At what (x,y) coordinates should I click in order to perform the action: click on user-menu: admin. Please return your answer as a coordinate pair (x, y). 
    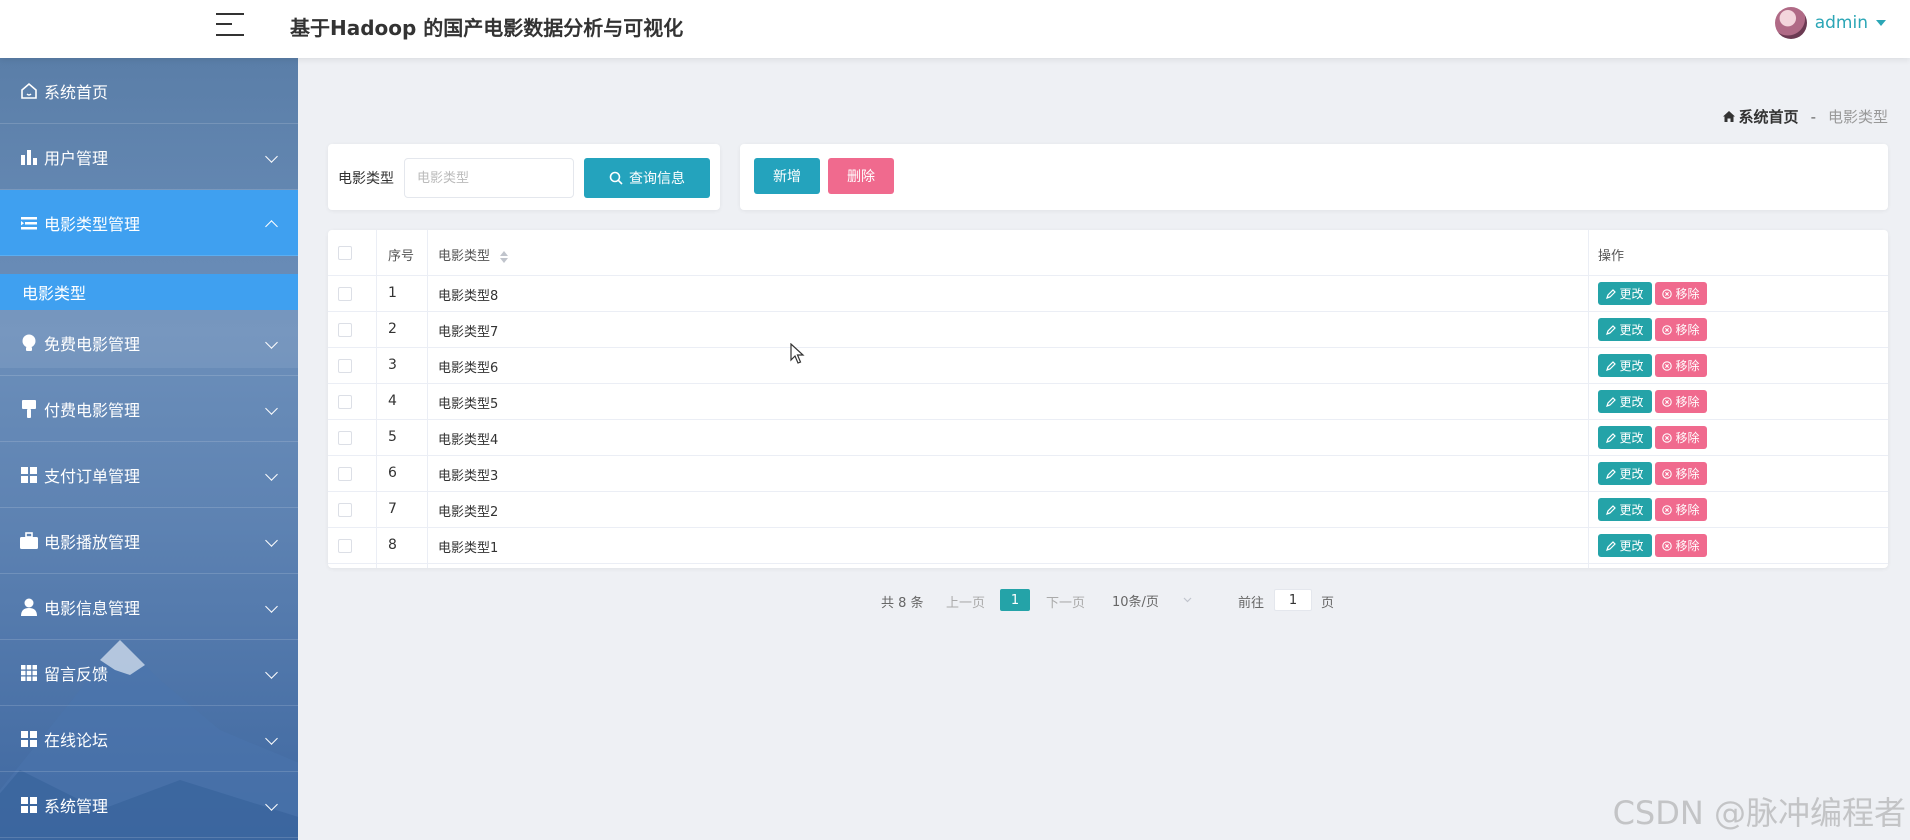
    Looking at the image, I should click on (1830, 23).